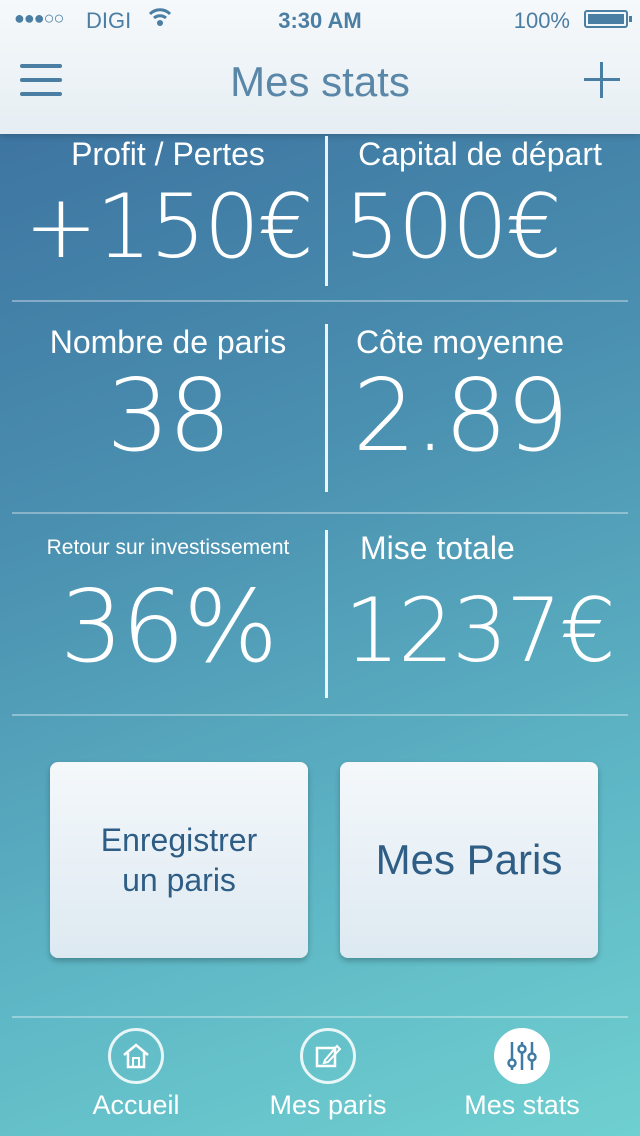  I want to click on stat-value: 1237€, so click(480, 630).